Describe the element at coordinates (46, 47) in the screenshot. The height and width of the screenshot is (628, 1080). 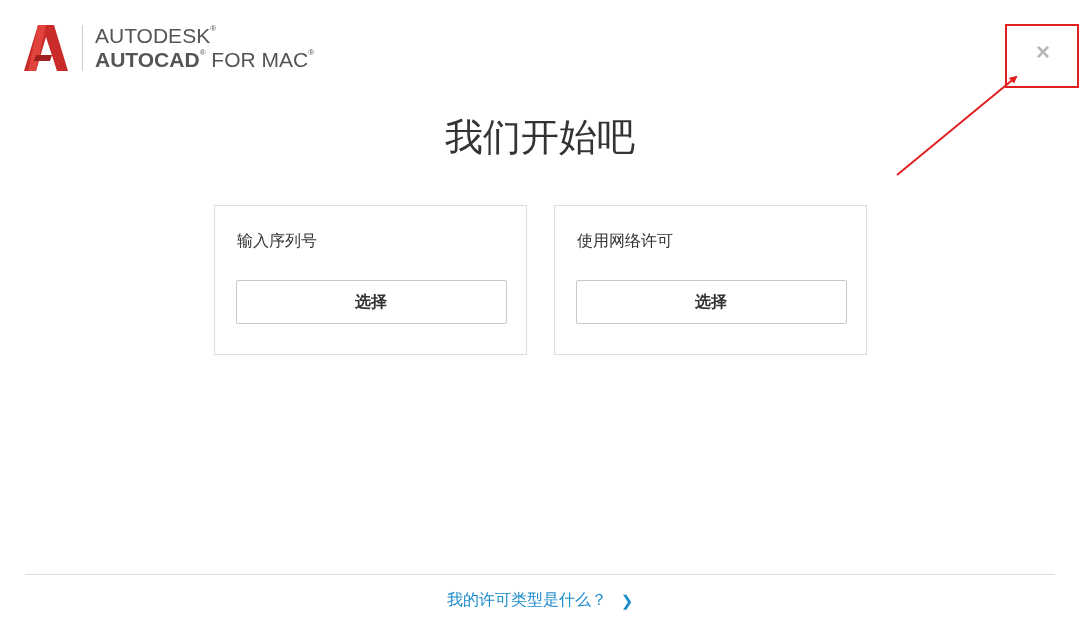
I see `logo-icon` at that location.